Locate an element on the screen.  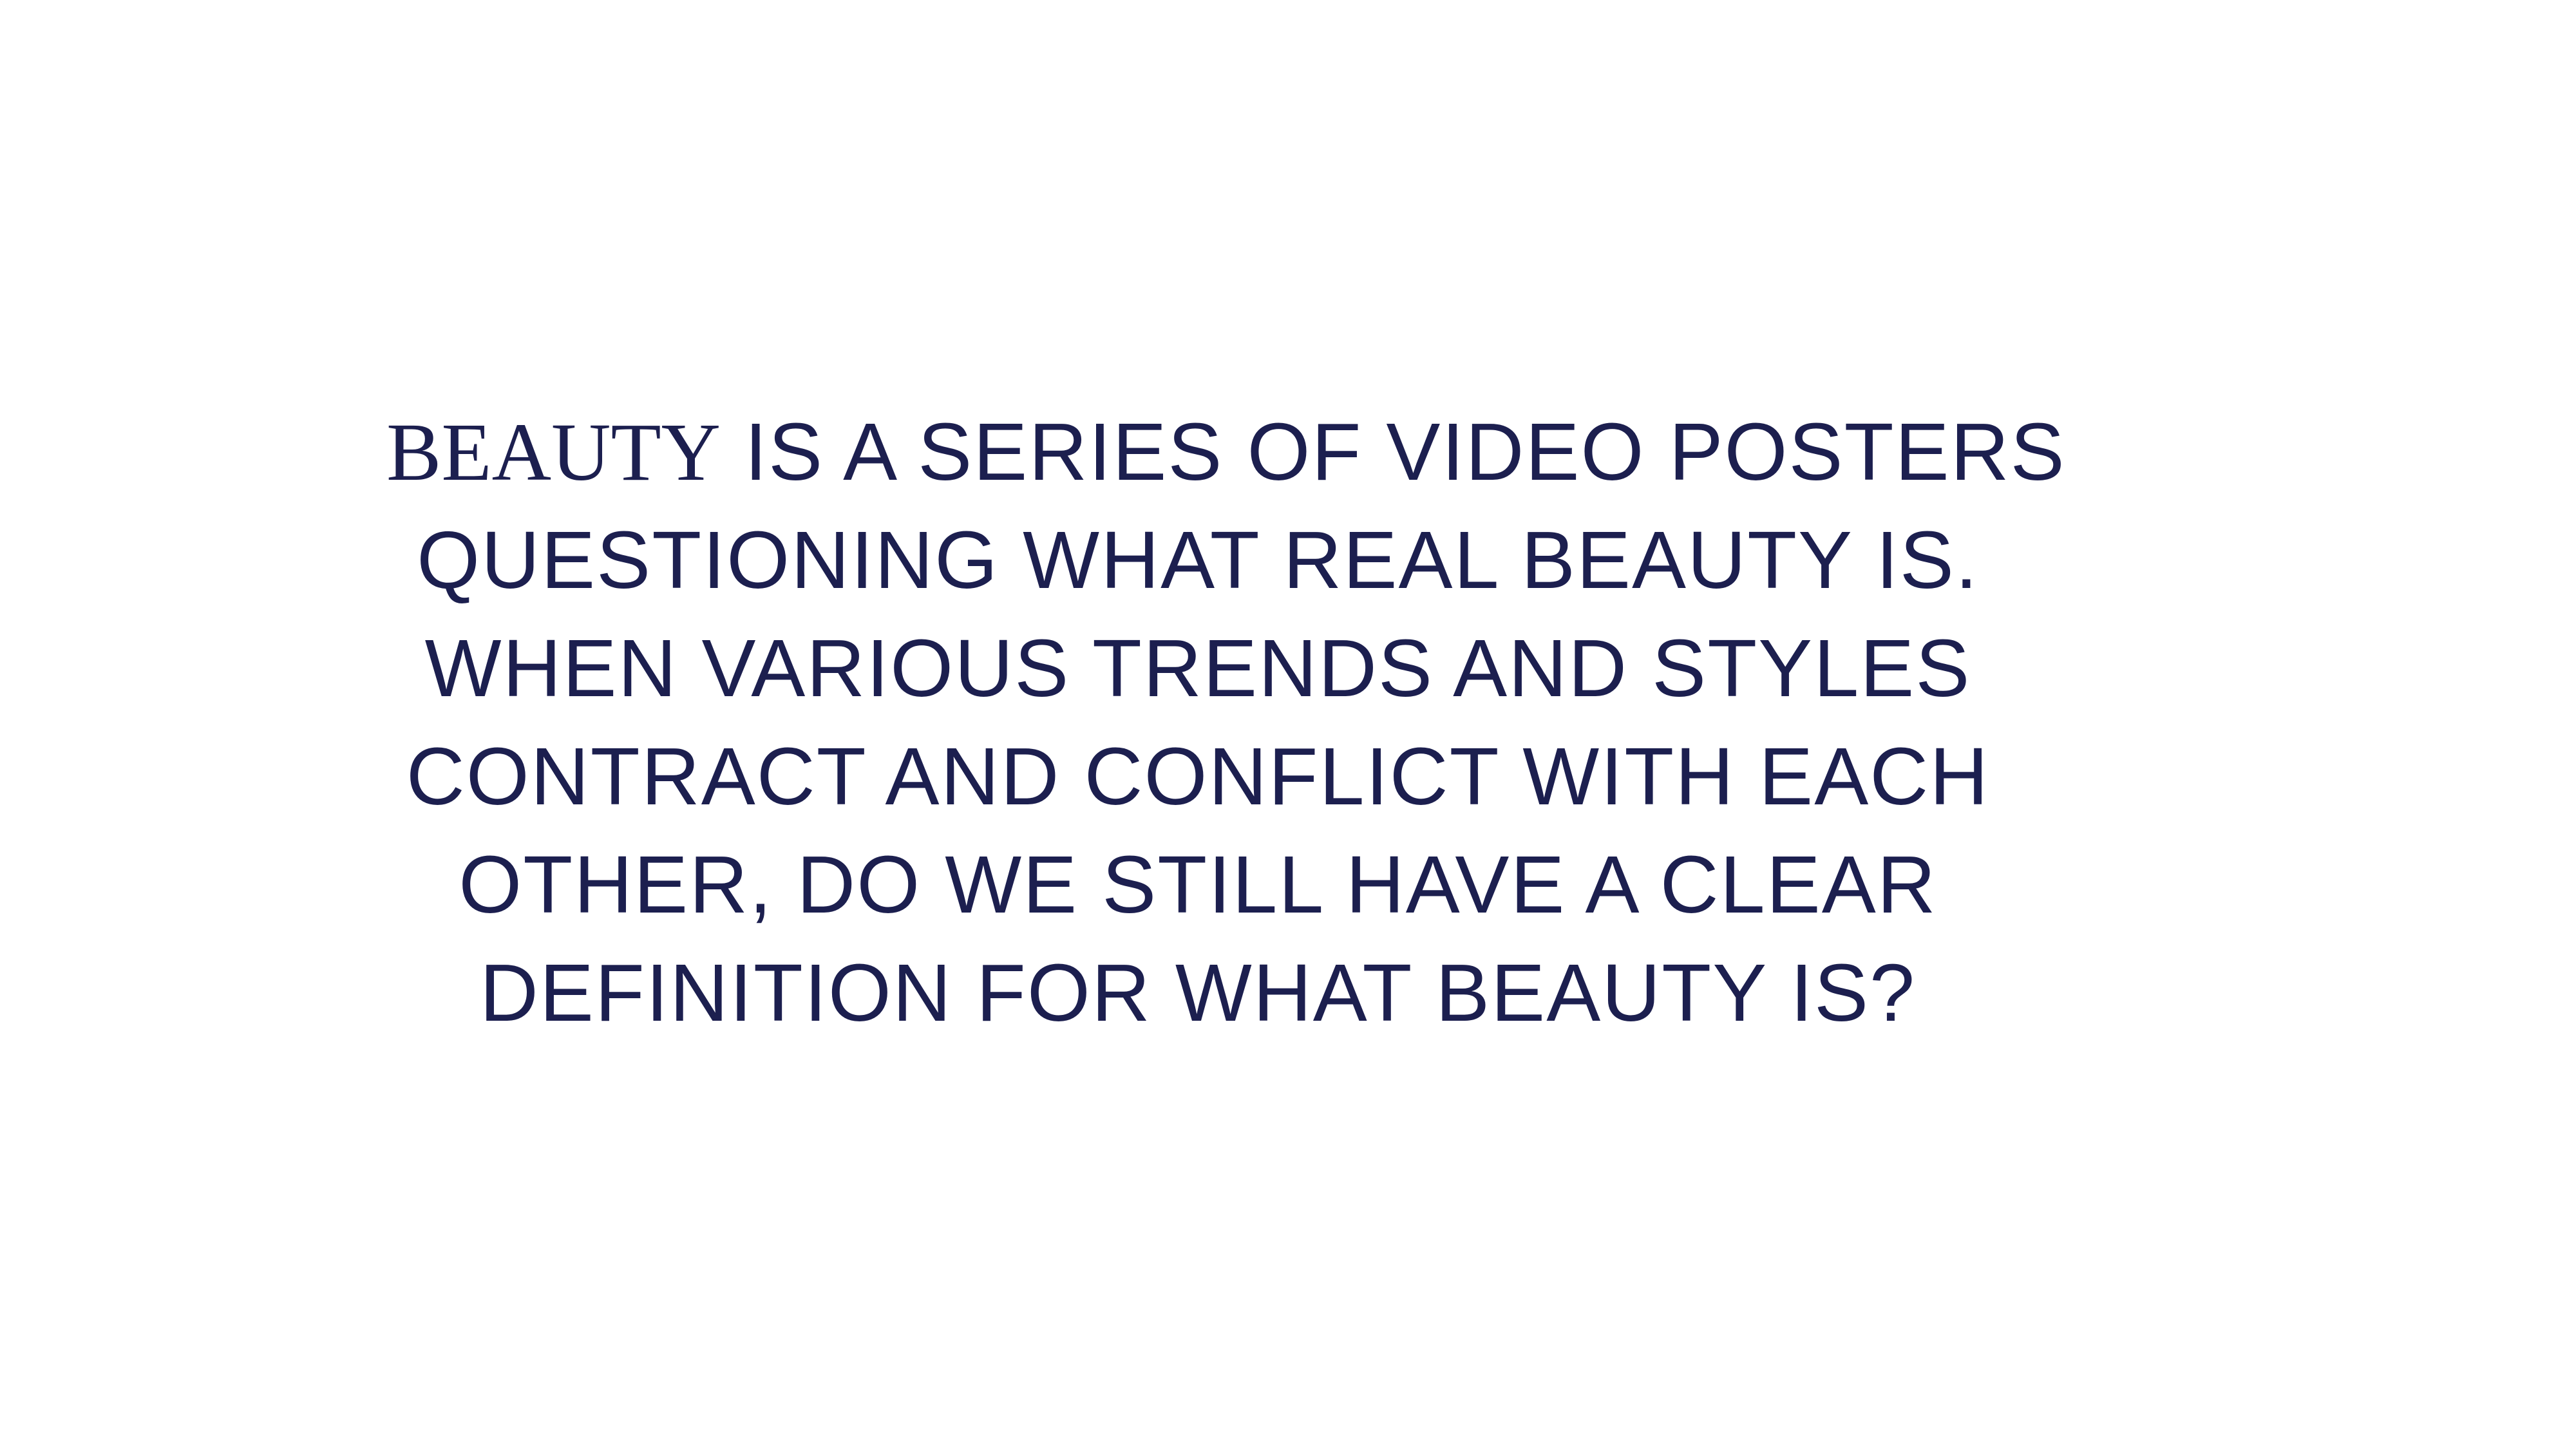
statement-line-1: BEAUTY IS A SERIES OF VIDEO POSTERS is located at coordinates (1225, 452).